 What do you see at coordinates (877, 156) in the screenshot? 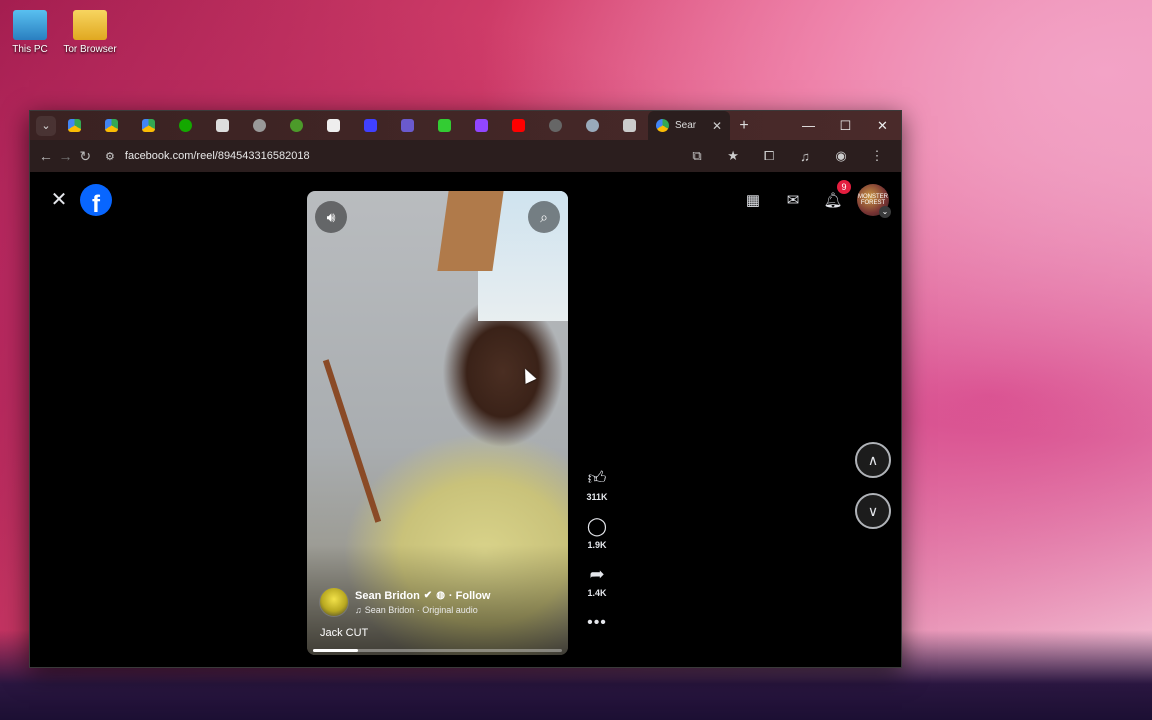
I see `menu-icon: ⋮` at bounding box center [877, 156].